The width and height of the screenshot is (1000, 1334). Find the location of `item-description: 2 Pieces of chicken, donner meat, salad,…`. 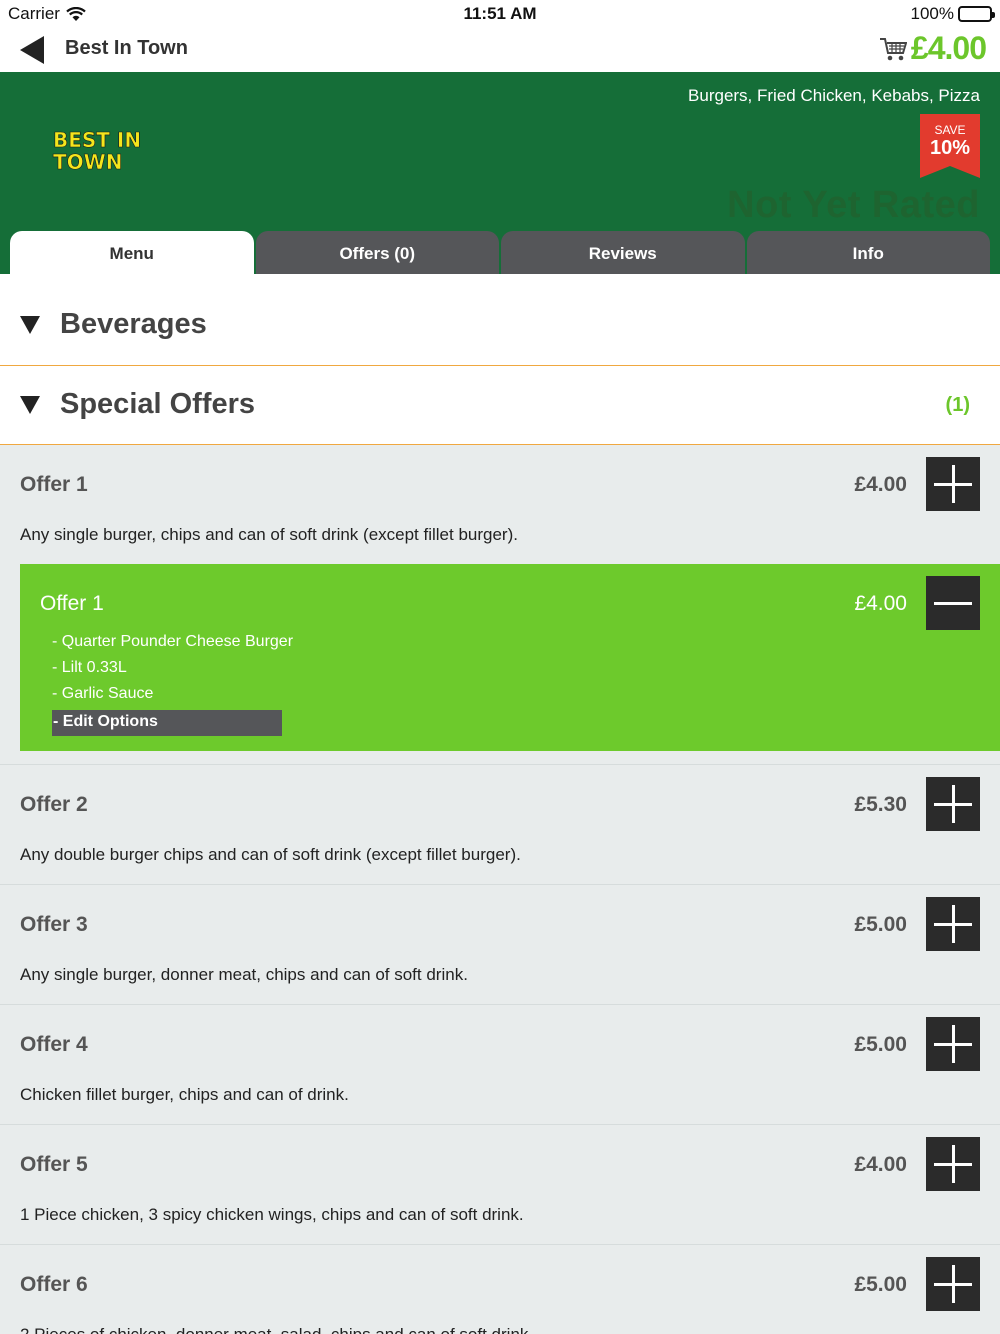

item-description: 2 Pieces of chicken, donner meat, salad,… is located at coordinates (276, 1329).